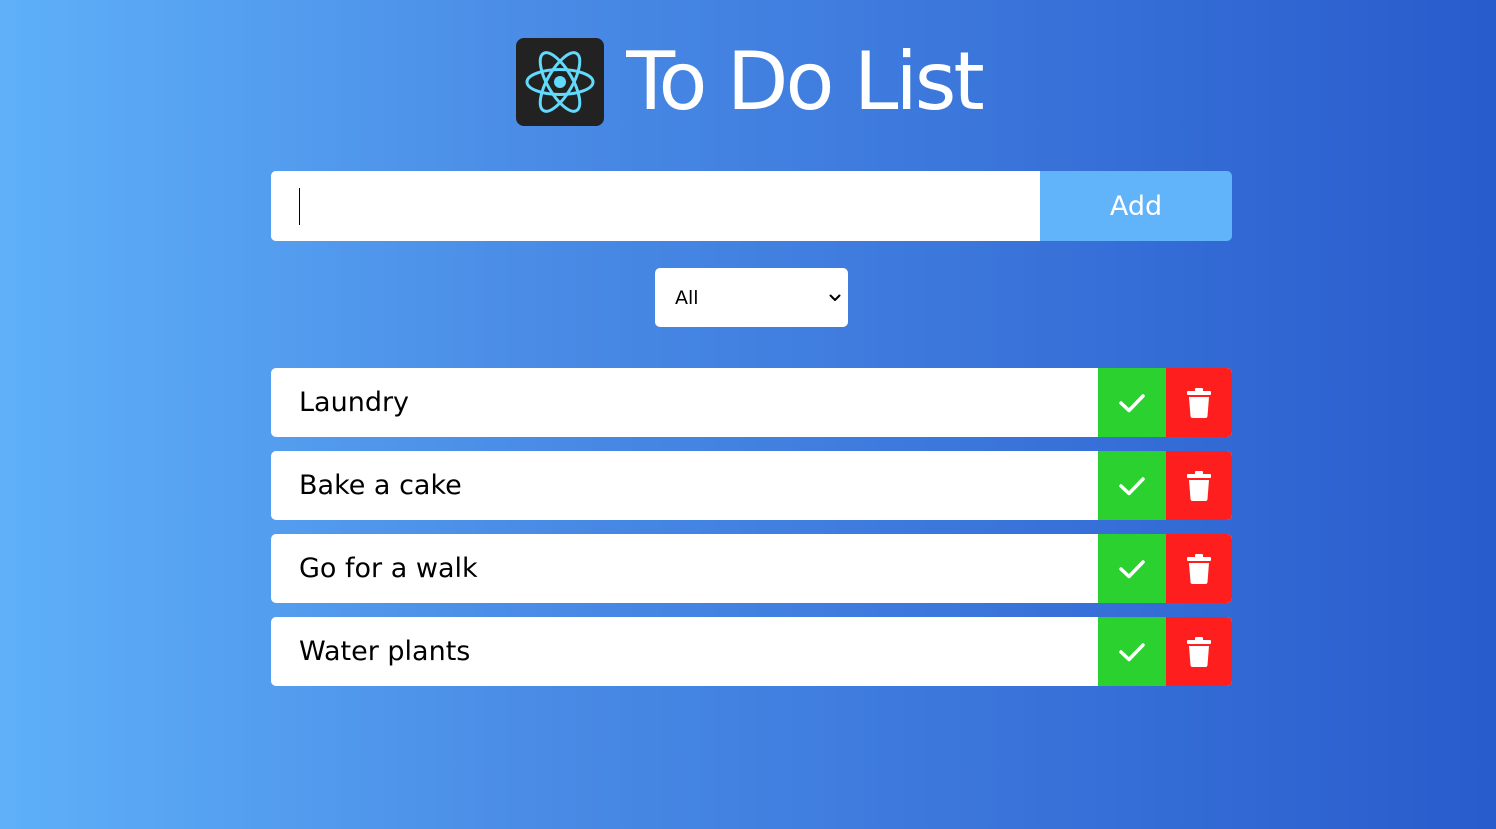 The width and height of the screenshot is (1496, 829). I want to click on filter-select: All, so click(751, 297).